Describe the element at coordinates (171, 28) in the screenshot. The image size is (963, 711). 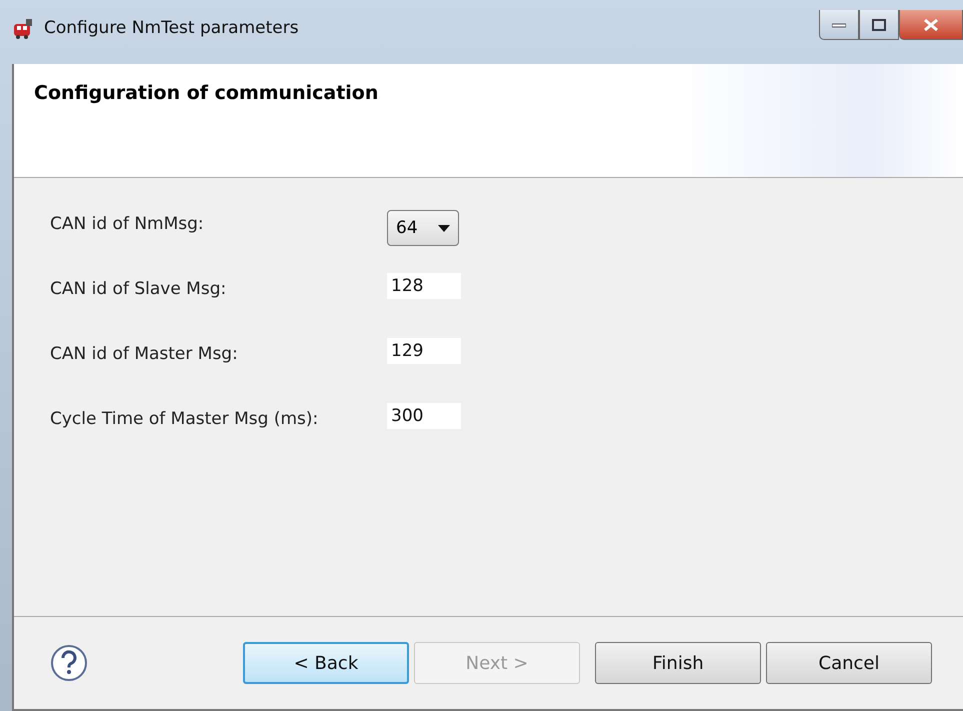
I see `window-title: Configure NmTest parameters` at that location.